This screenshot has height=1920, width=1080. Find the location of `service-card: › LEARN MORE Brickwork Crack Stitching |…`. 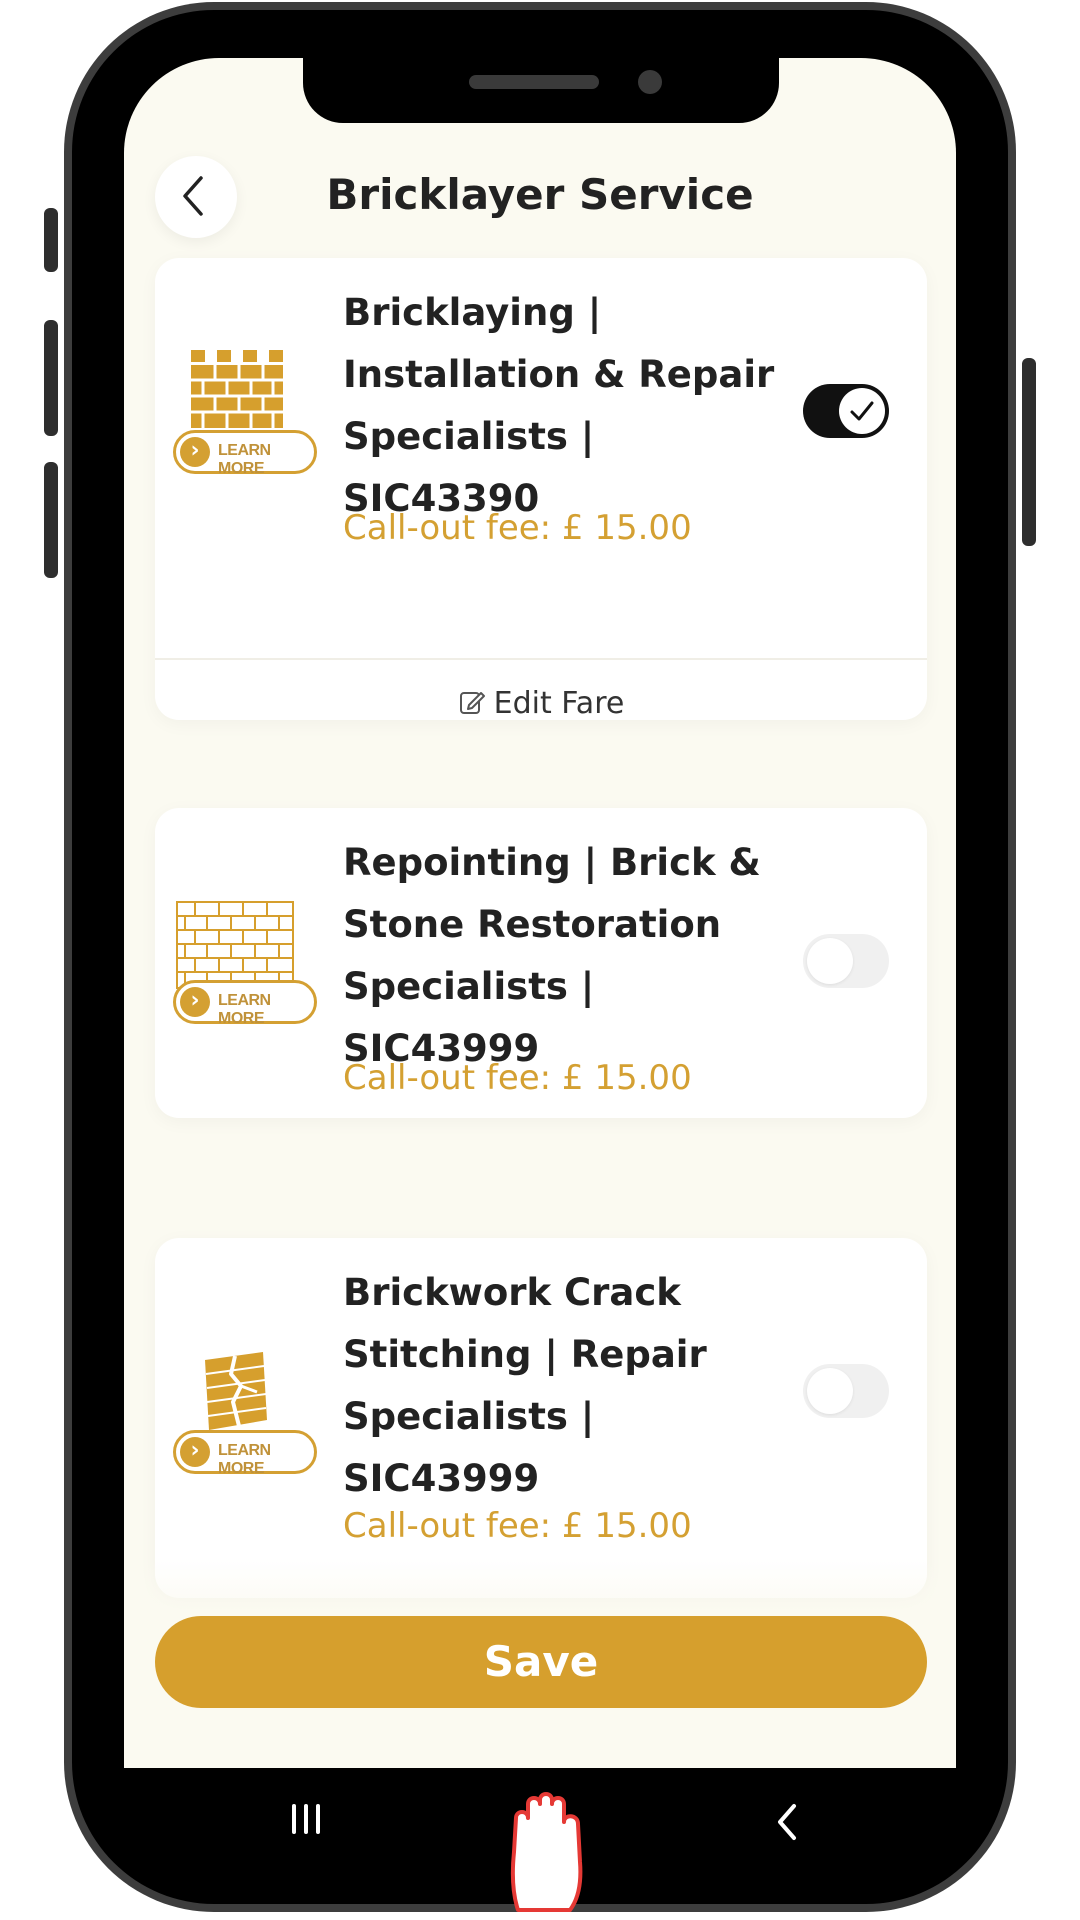

service-card: › LEARN MORE Brickwork Crack Stitching |… is located at coordinates (541, 1418).